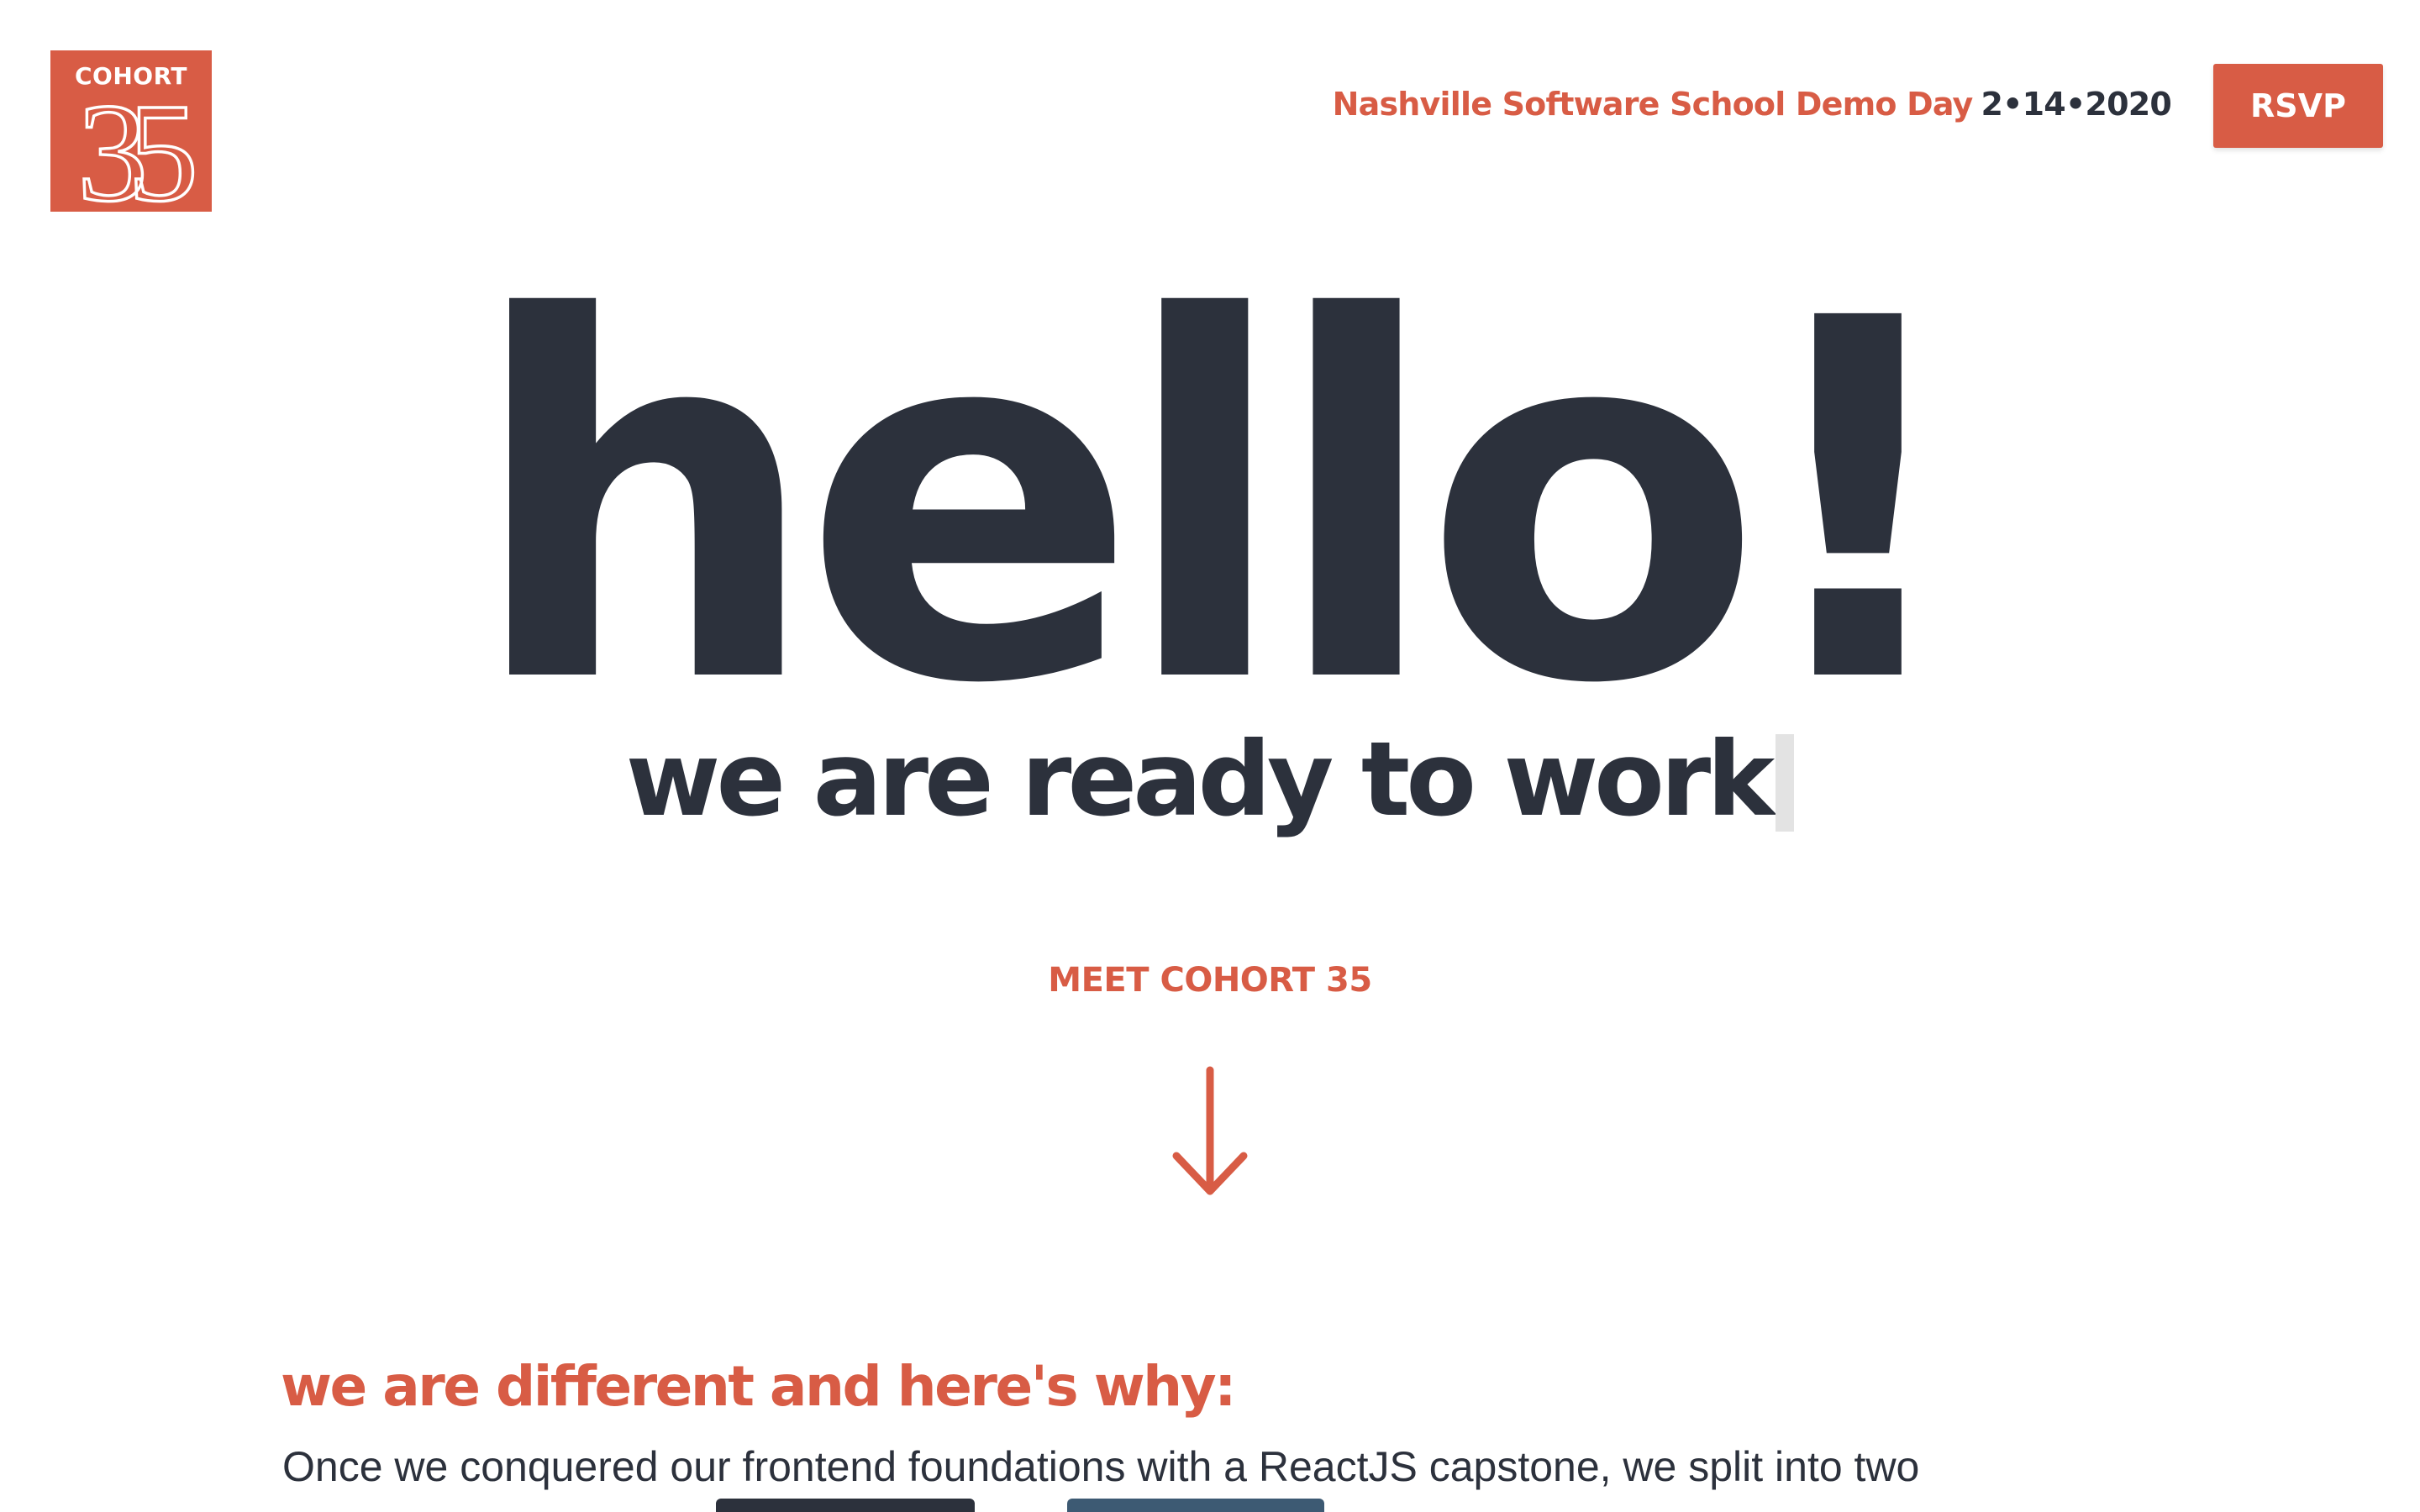 This screenshot has width=2420, height=1512. What do you see at coordinates (845, 1505) in the screenshot?
I see `path-tab-dark` at bounding box center [845, 1505].